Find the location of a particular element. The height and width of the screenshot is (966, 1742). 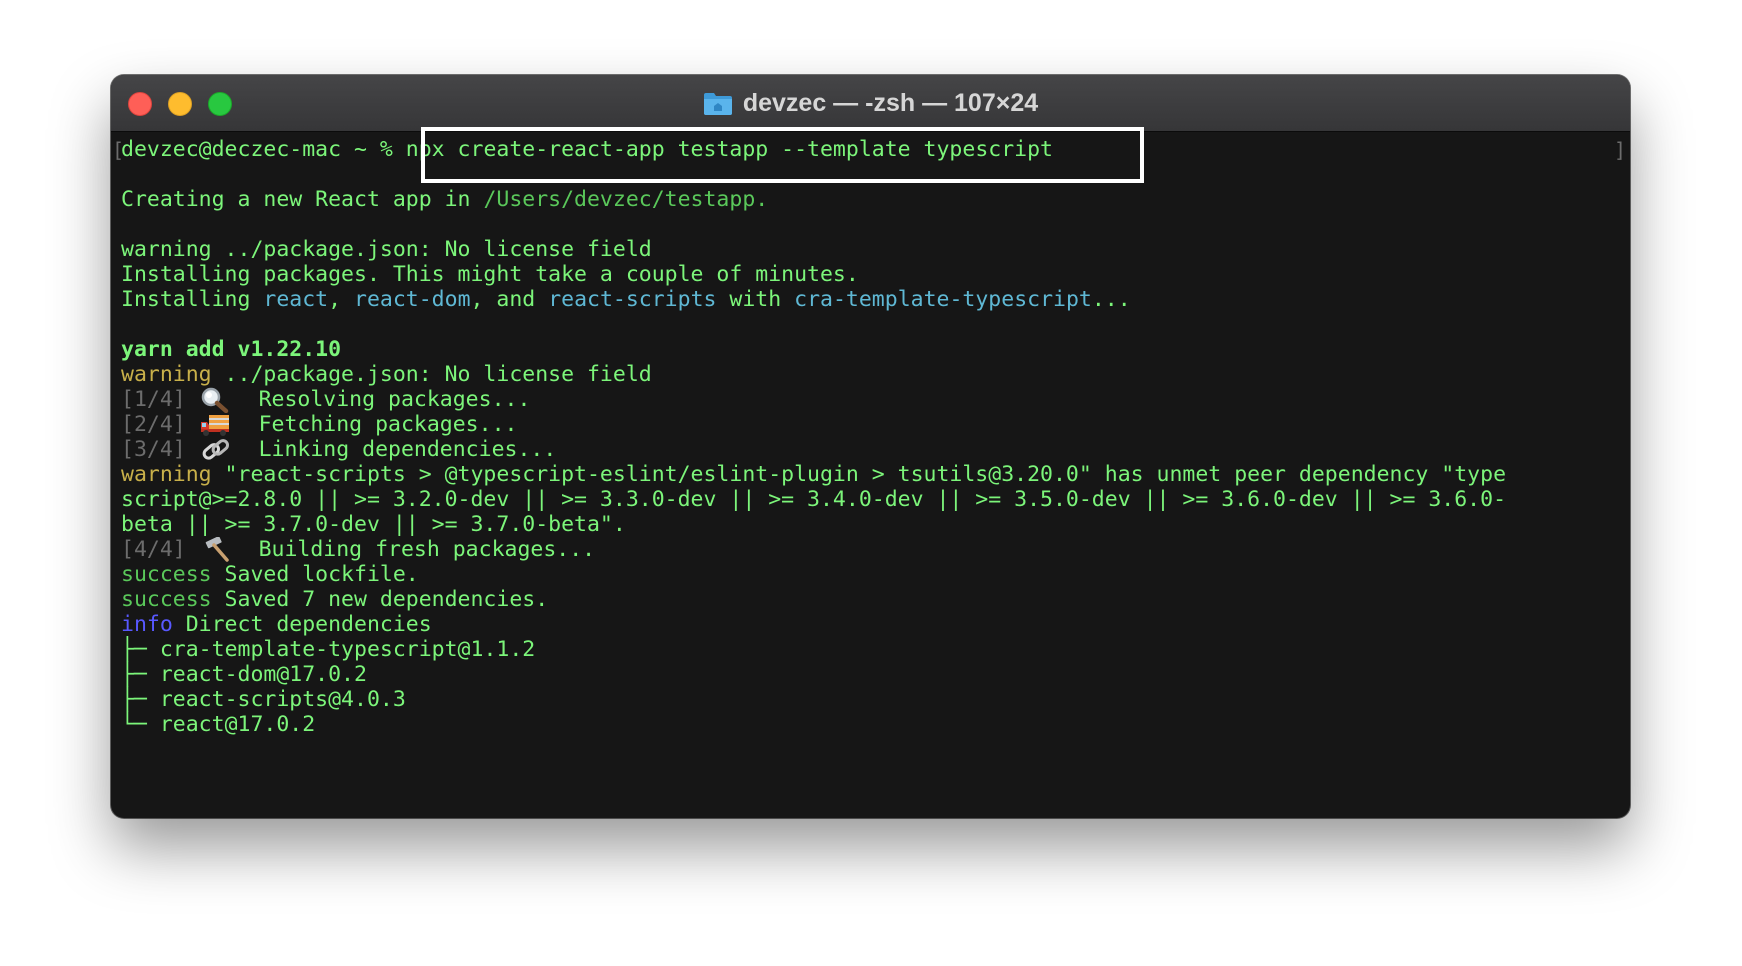

success-line: success Saved 7 new dependencies. is located at coordinates (335, 599).